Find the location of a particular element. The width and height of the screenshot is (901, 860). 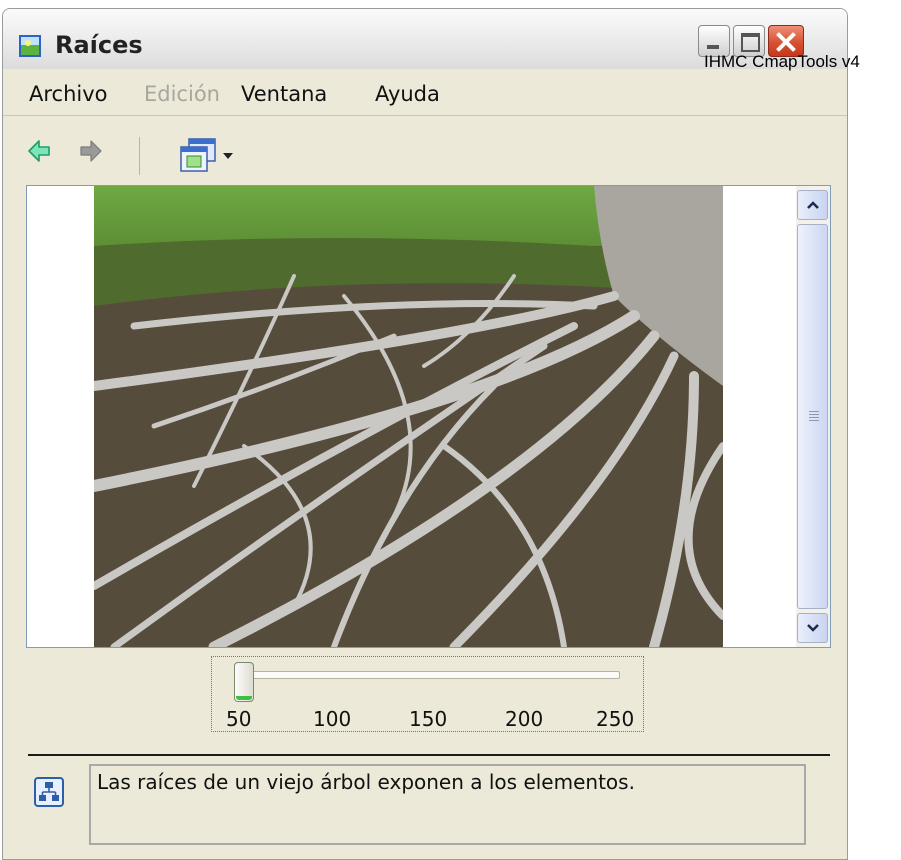

slider-thumb is located at coordinates (244, 682).